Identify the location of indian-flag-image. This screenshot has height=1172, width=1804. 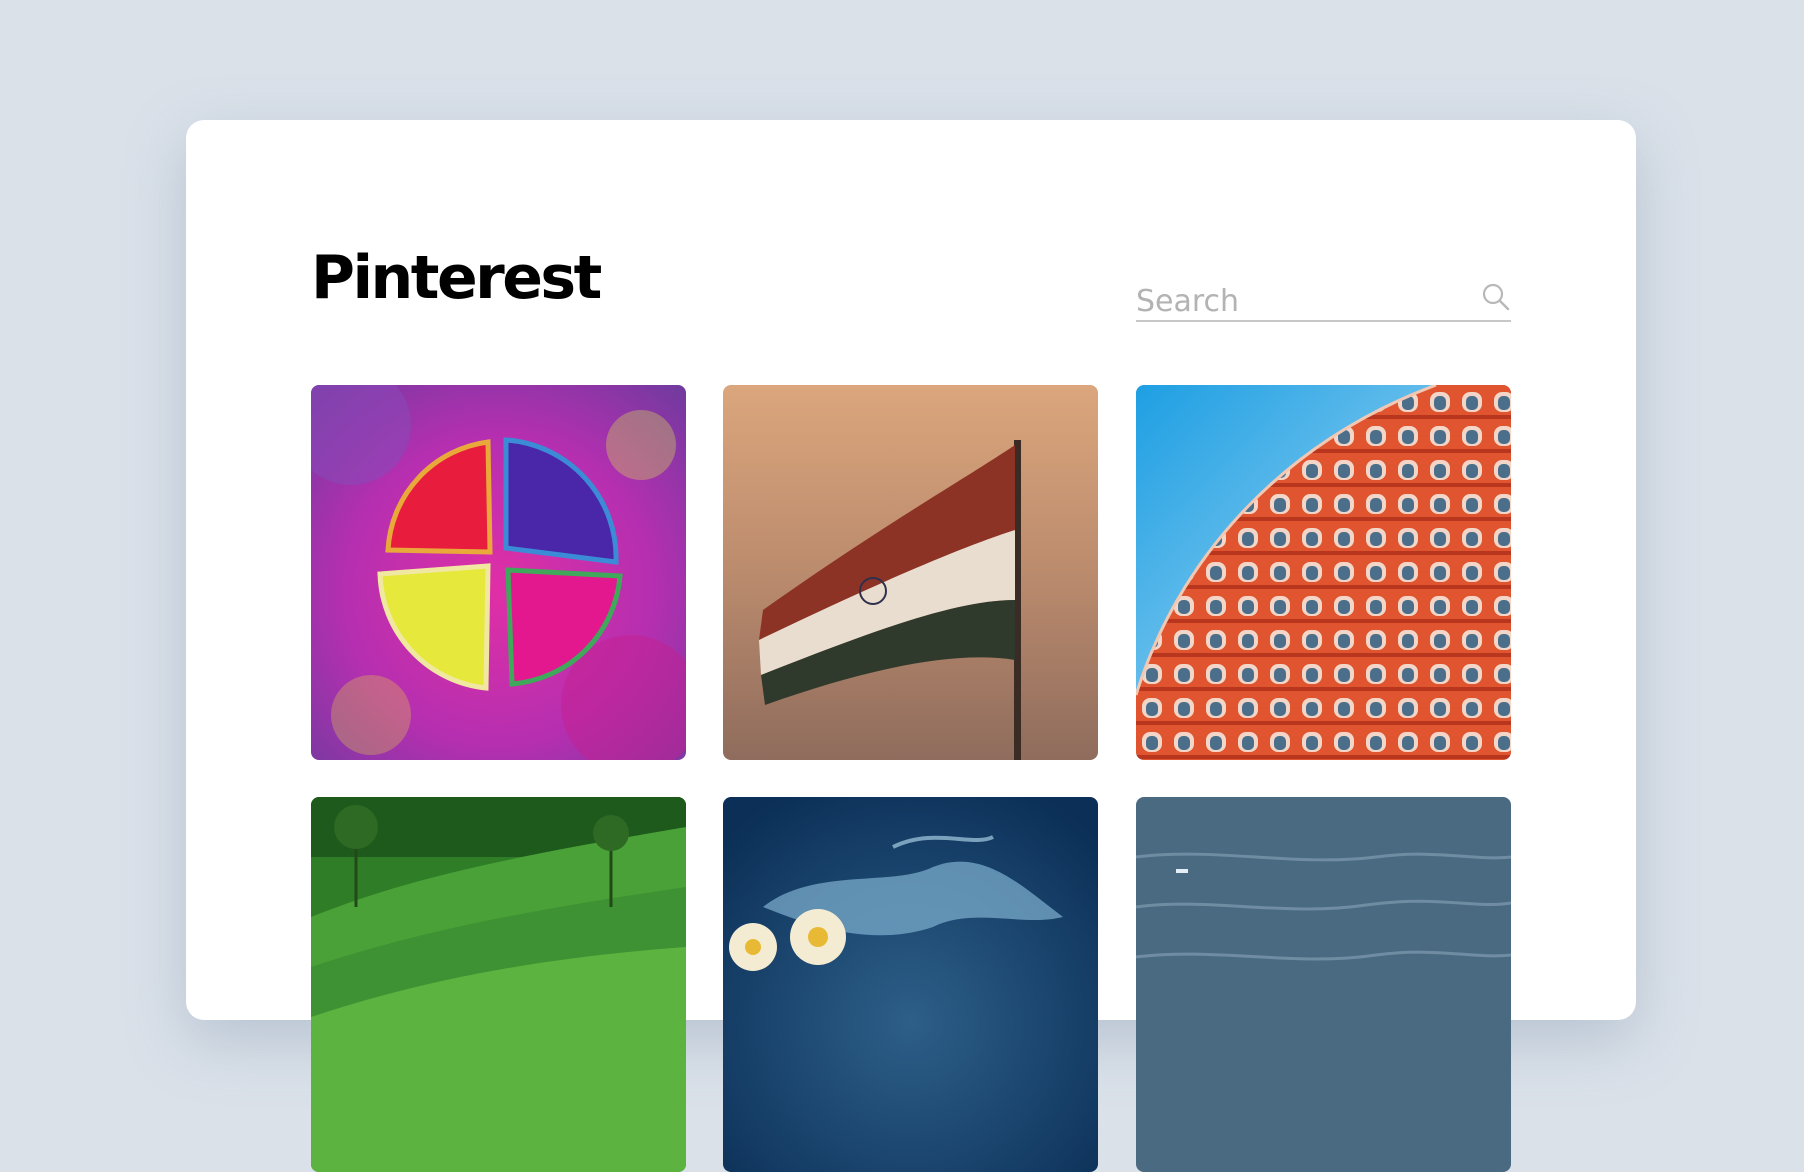
(910, 572).